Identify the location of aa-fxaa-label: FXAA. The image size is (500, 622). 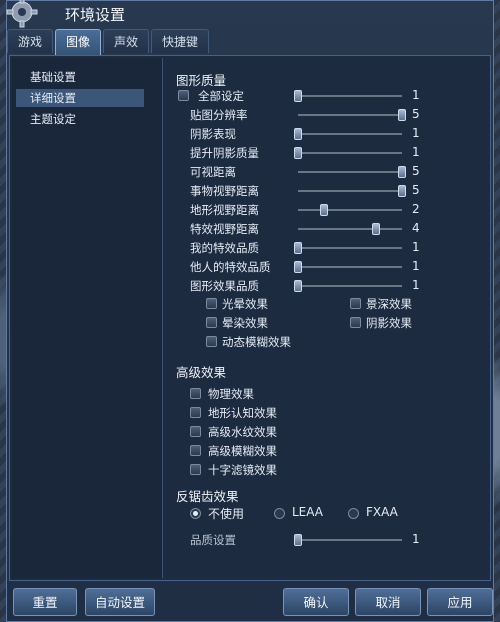
(382, 512).